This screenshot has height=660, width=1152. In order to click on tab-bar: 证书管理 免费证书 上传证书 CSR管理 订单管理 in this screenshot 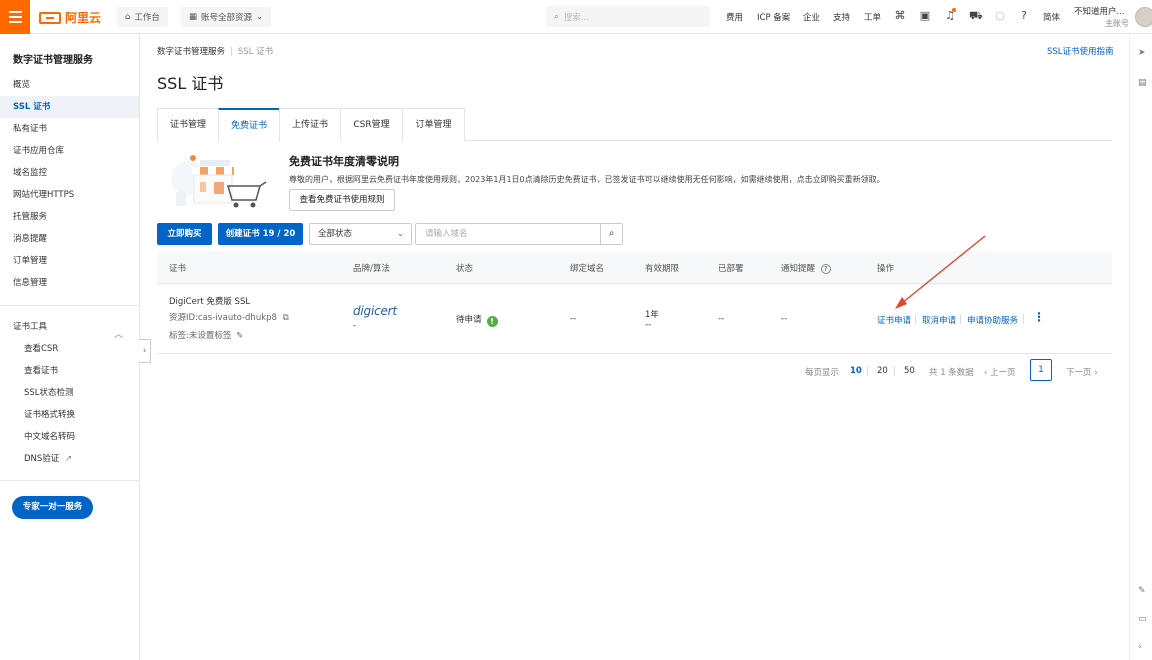, I will do `click(634, 125)`.